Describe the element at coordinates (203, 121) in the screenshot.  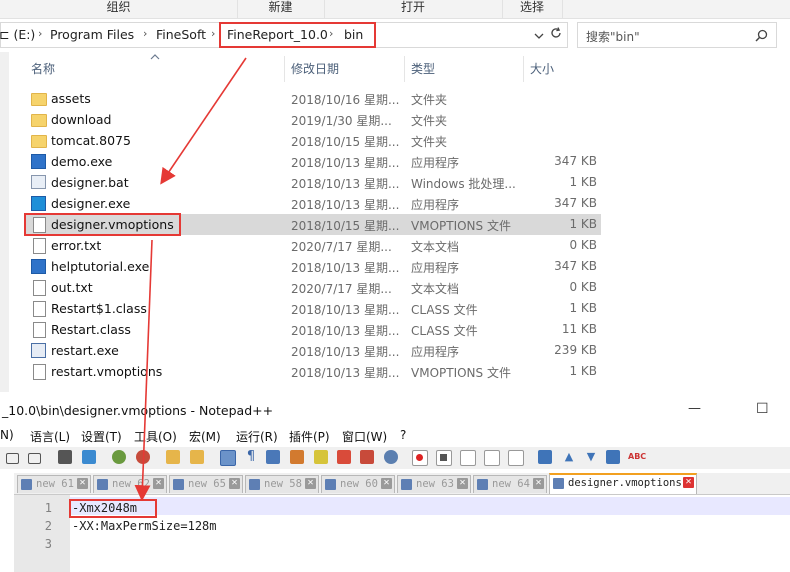
I see `arrow-to-file` at that location.